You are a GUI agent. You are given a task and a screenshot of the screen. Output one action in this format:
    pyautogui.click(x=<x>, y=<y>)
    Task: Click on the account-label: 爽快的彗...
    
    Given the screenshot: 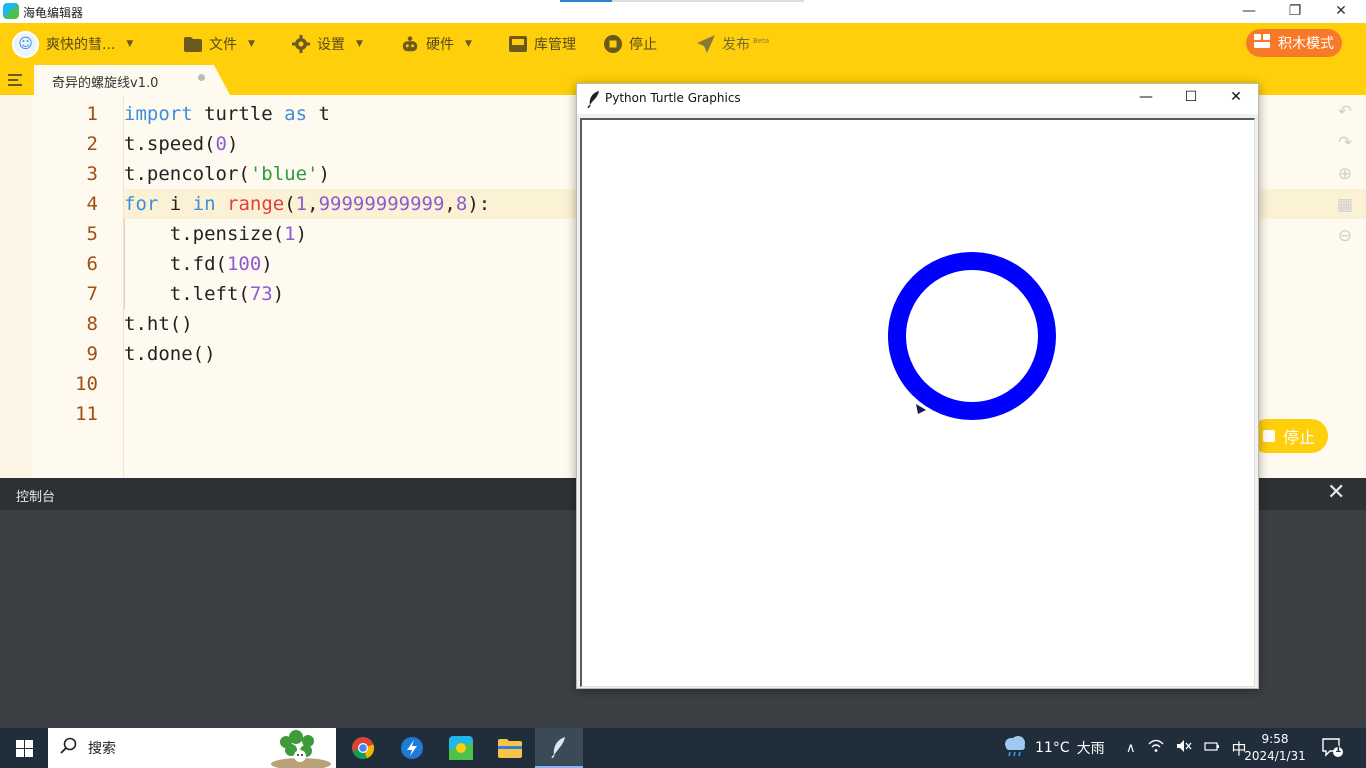 What is the action you would take?
    pyautogui.click(x=81, y=45)
    